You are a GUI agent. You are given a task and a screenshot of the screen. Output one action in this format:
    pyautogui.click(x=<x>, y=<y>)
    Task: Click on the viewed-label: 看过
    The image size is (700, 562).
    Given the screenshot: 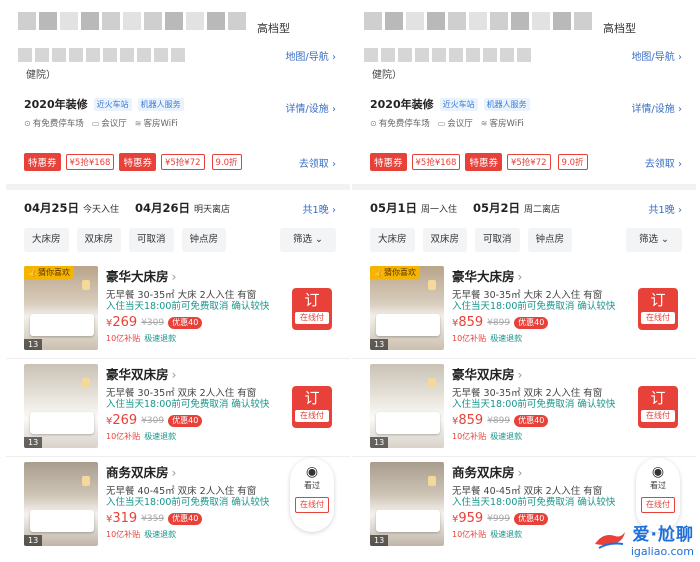 What is the action you would take?
    pyautogui.click(x=658, y=485)
    